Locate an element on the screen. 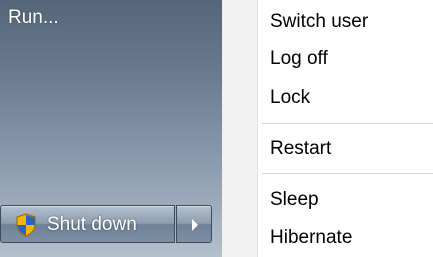  shield-icon is located at coordinates (26, 225).